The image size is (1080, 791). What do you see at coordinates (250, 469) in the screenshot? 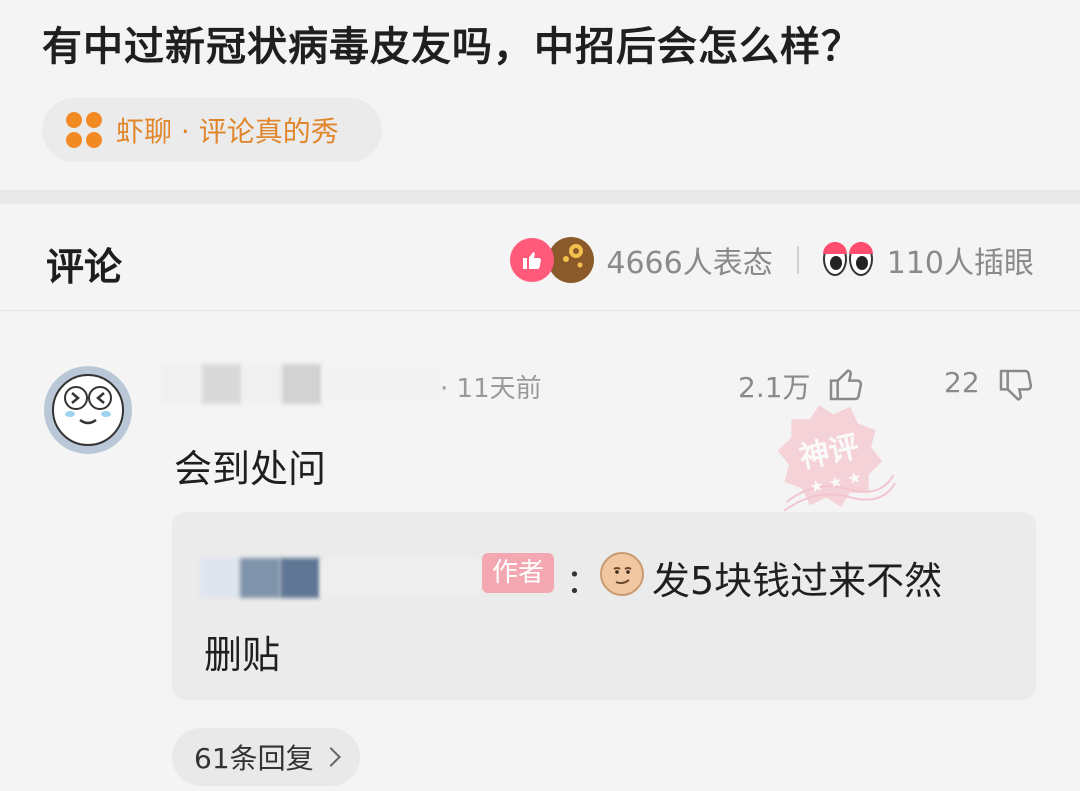
I see `comment-text: 会到处问` at bounding box center [250, 469].